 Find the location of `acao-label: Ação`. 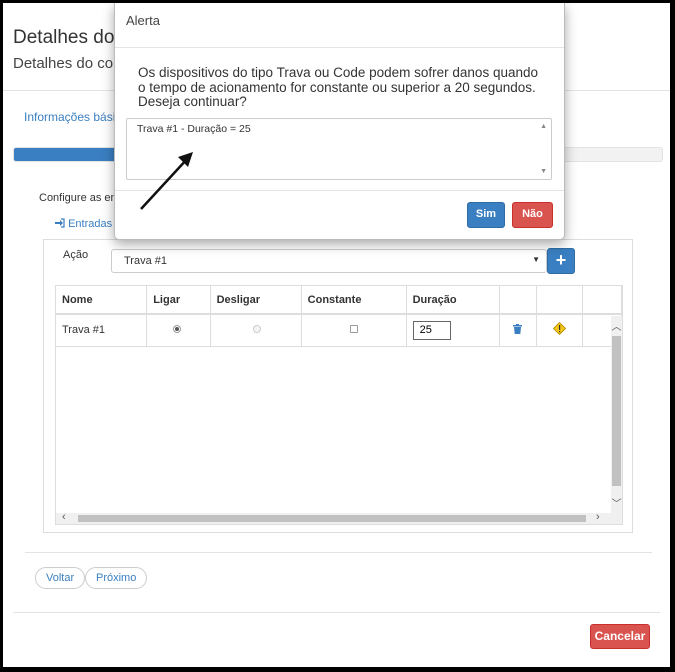

acao-label: Ação is located at coordinates (76, 255).